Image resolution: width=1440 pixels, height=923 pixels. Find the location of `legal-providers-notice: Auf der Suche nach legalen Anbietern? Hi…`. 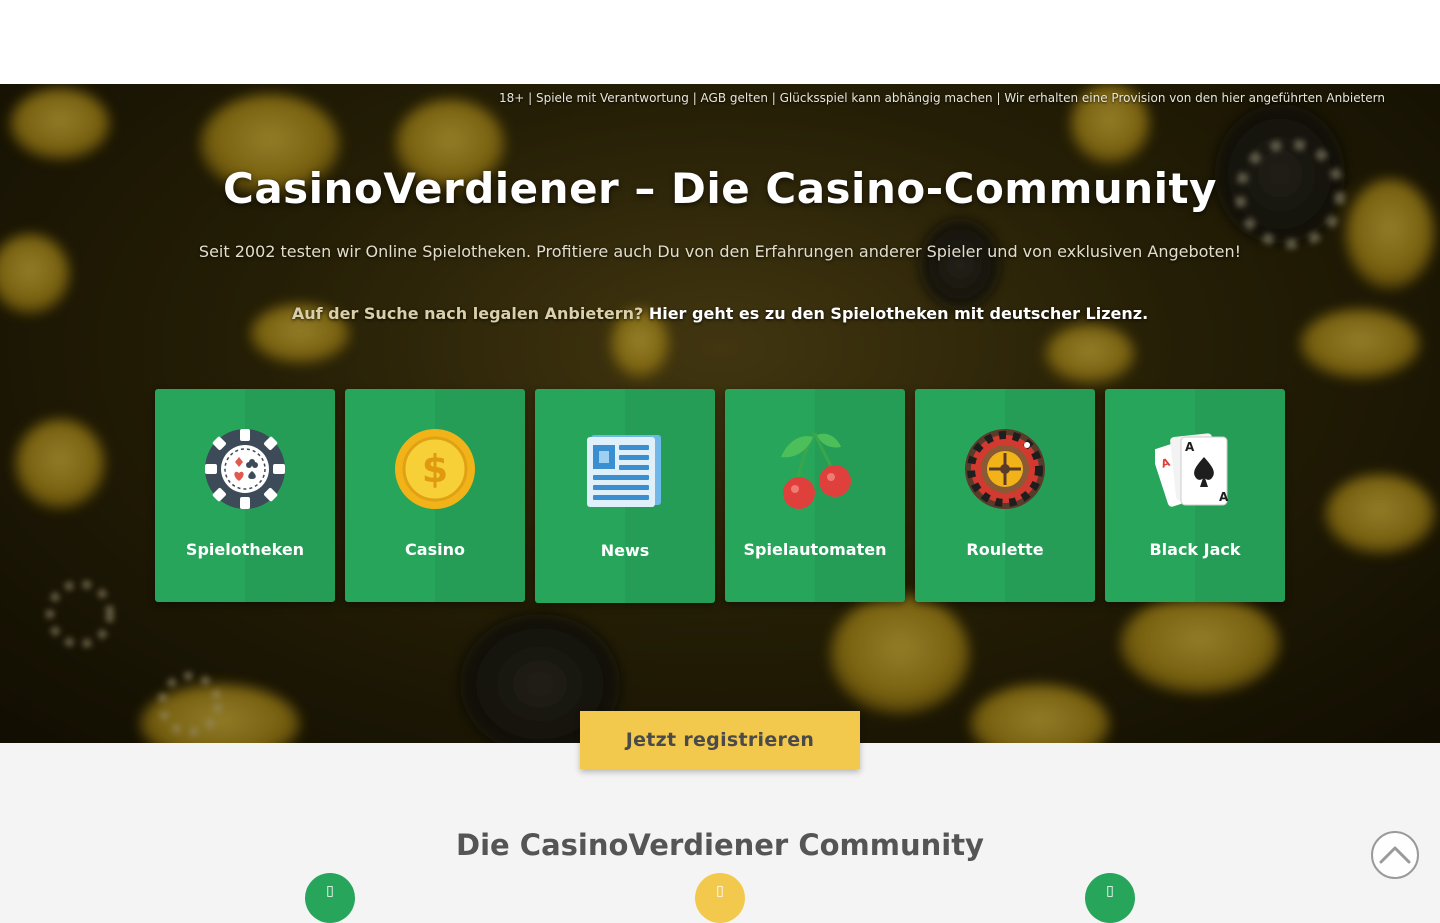

legal-providers-notice: Auf der Suche nach legalen Anbietern? Hi… is located at coordinates (720, 313).